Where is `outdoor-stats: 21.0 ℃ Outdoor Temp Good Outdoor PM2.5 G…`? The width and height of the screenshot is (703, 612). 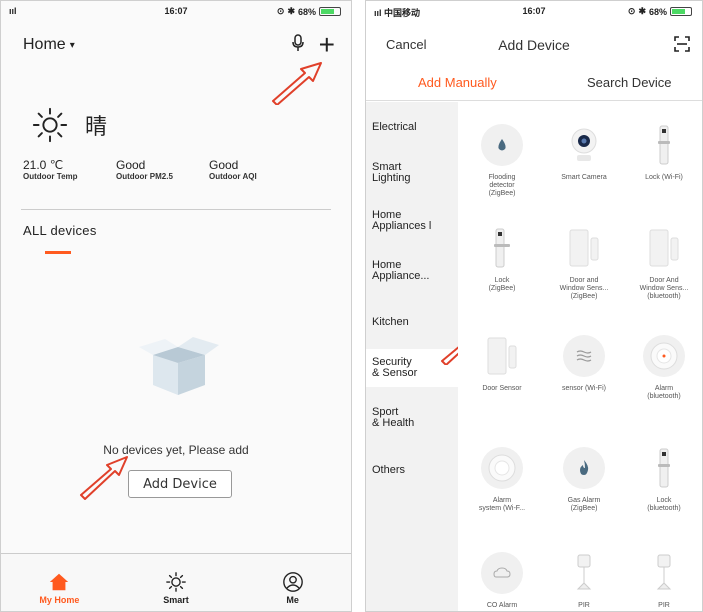
outdoor-stats: 21.0 ℃ Outdoor Temp Good Outdoor PM2.5 G… is located at coordinates (162, 169).